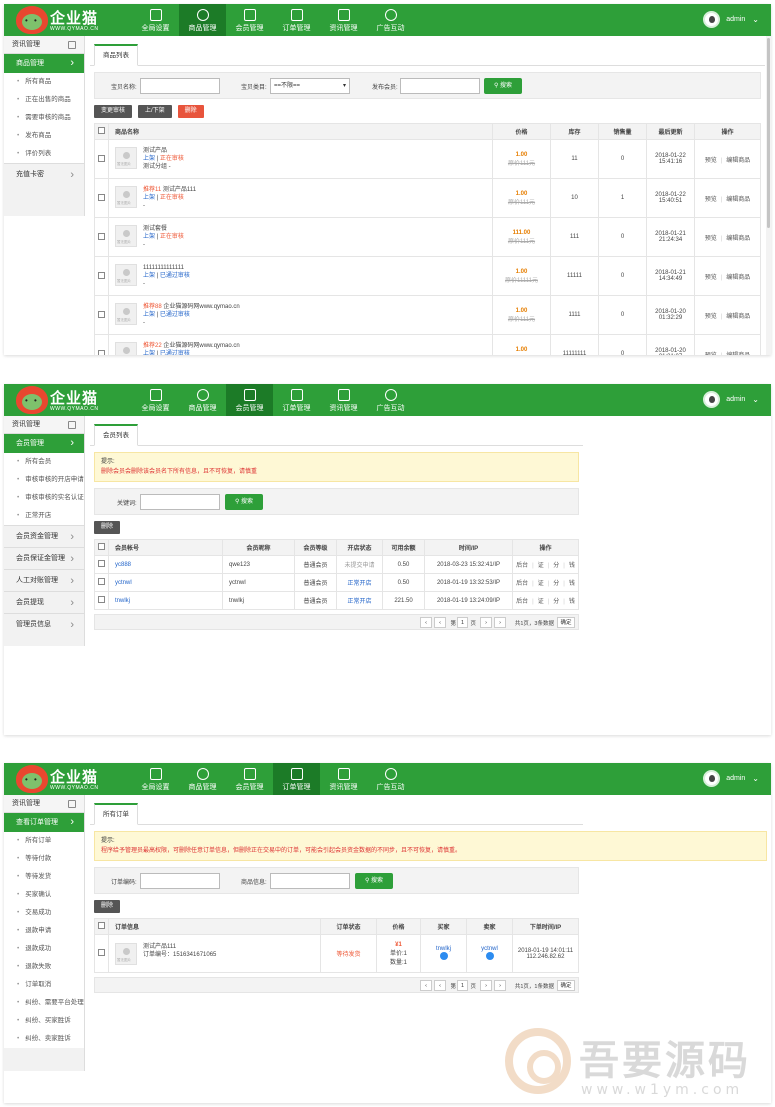 This screenshot has height=1107, width=775. What do you see at coordinates (440, 86) in the screenshot?
I see `member-input` at bounding box center [440, 86].